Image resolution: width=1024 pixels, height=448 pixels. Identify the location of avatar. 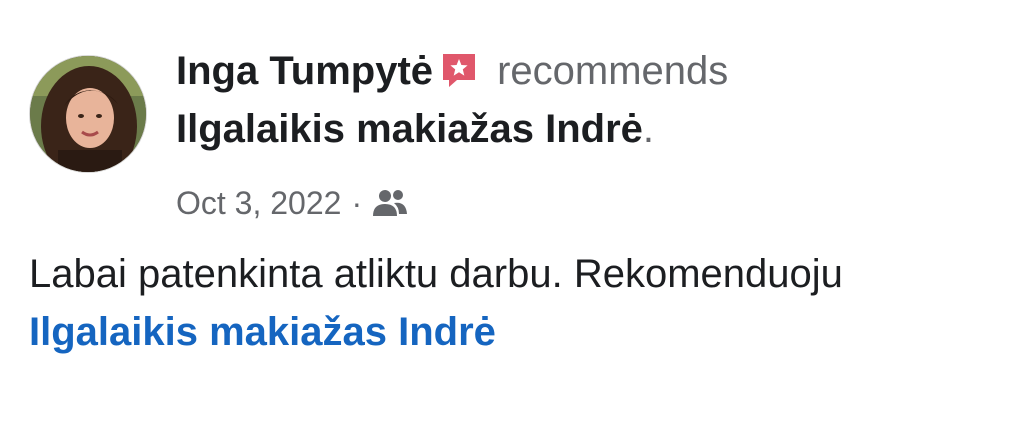
(88, 114).